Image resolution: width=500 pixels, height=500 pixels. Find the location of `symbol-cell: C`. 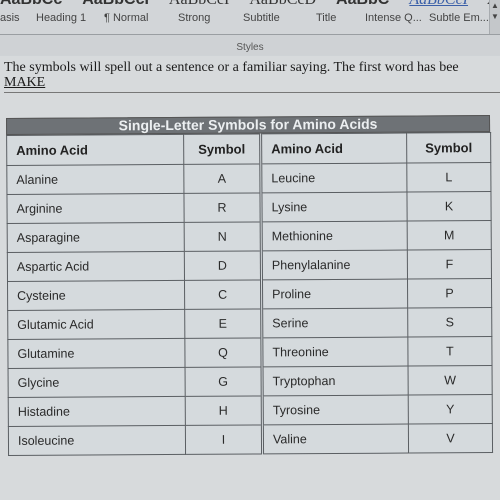

symbol-cell: C is located at coordinates (223, 294).